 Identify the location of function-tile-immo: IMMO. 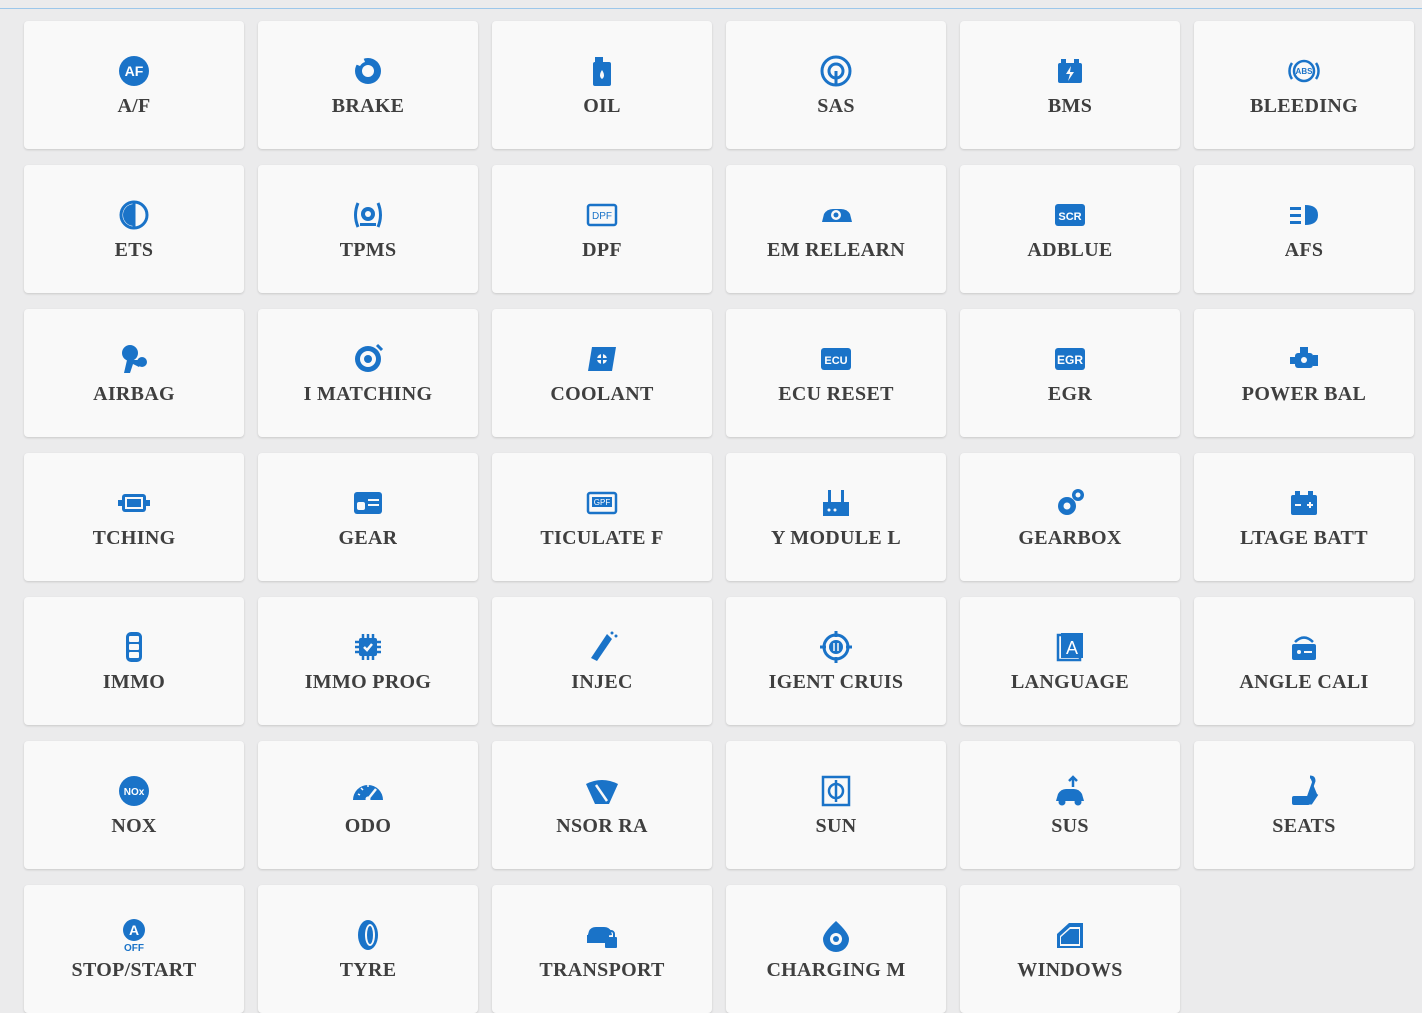
(134, 661).